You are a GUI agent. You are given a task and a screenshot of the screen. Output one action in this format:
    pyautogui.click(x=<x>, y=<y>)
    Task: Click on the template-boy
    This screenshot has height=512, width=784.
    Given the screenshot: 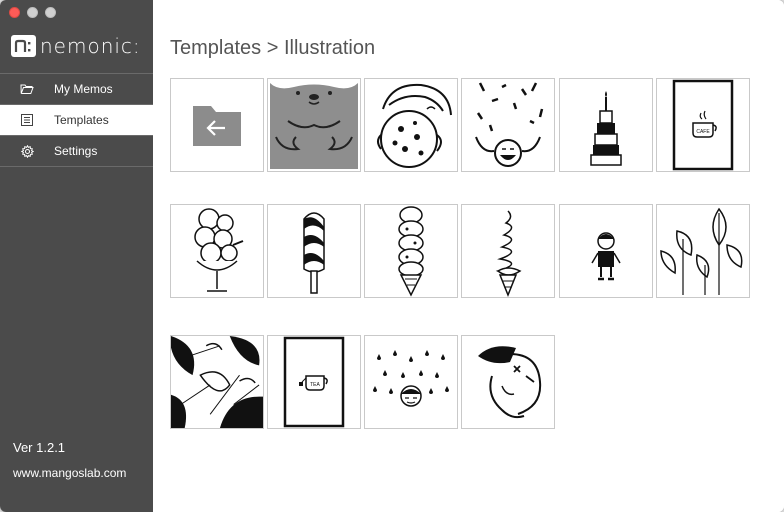 What is the action you would take?
    pyautogui.click(x=606, y=251)
    